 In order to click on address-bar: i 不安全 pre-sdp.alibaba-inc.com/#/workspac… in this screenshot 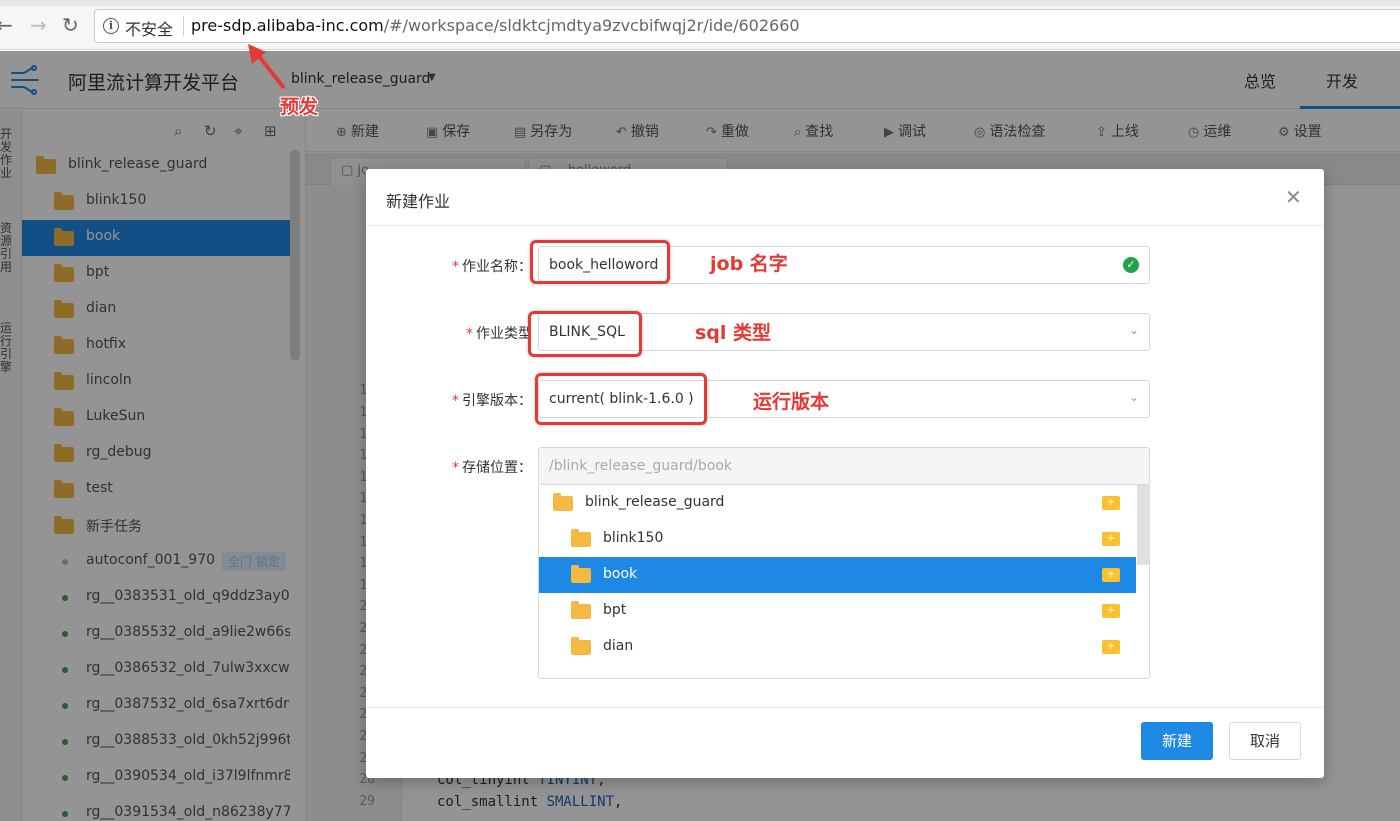, I will do `click(747, 26)`.